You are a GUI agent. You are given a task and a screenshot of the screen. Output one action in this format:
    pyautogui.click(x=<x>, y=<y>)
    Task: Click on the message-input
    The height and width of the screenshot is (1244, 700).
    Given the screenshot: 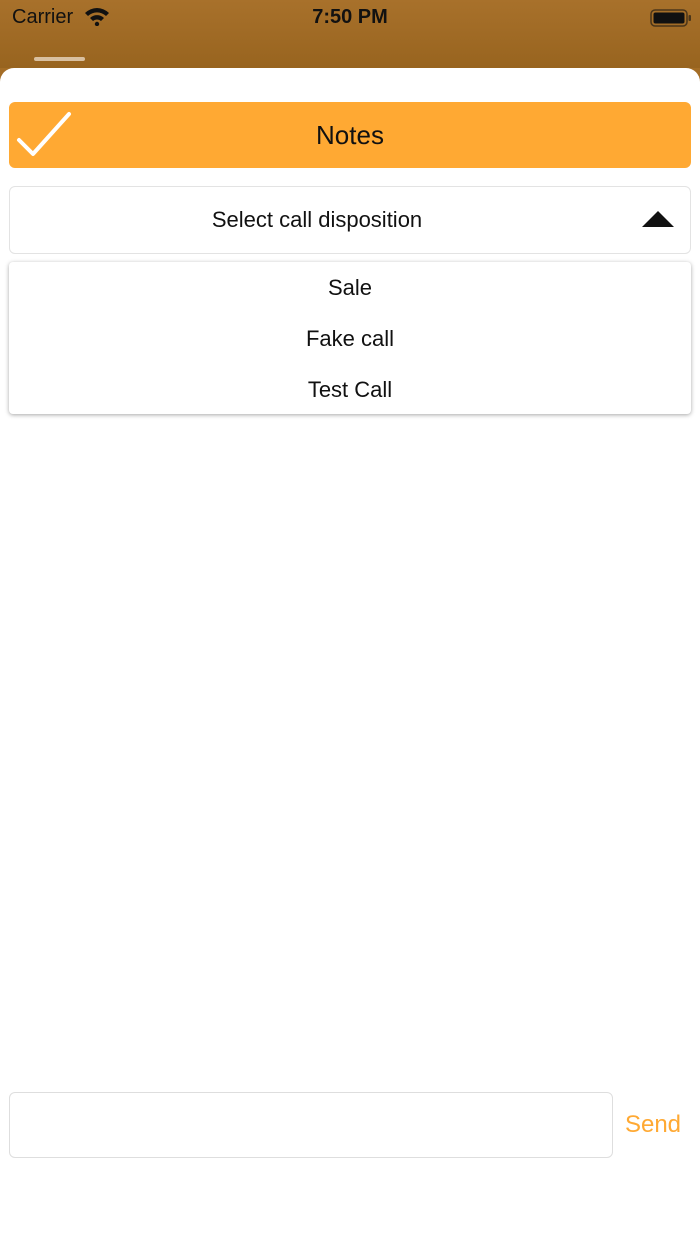 What is the action you would take?
    pyautogui.click(x=311, y=1125)
    